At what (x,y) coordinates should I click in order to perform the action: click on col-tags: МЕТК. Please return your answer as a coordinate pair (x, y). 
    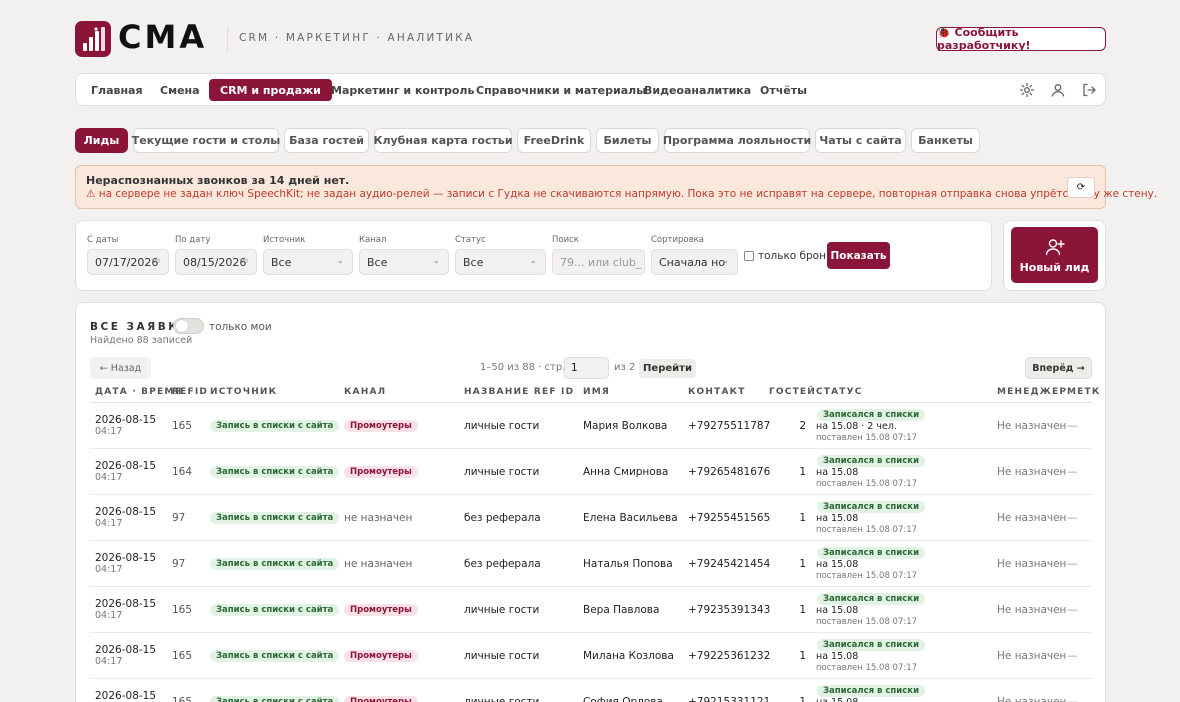
    Looking at the image, I should click on (1083, 392).